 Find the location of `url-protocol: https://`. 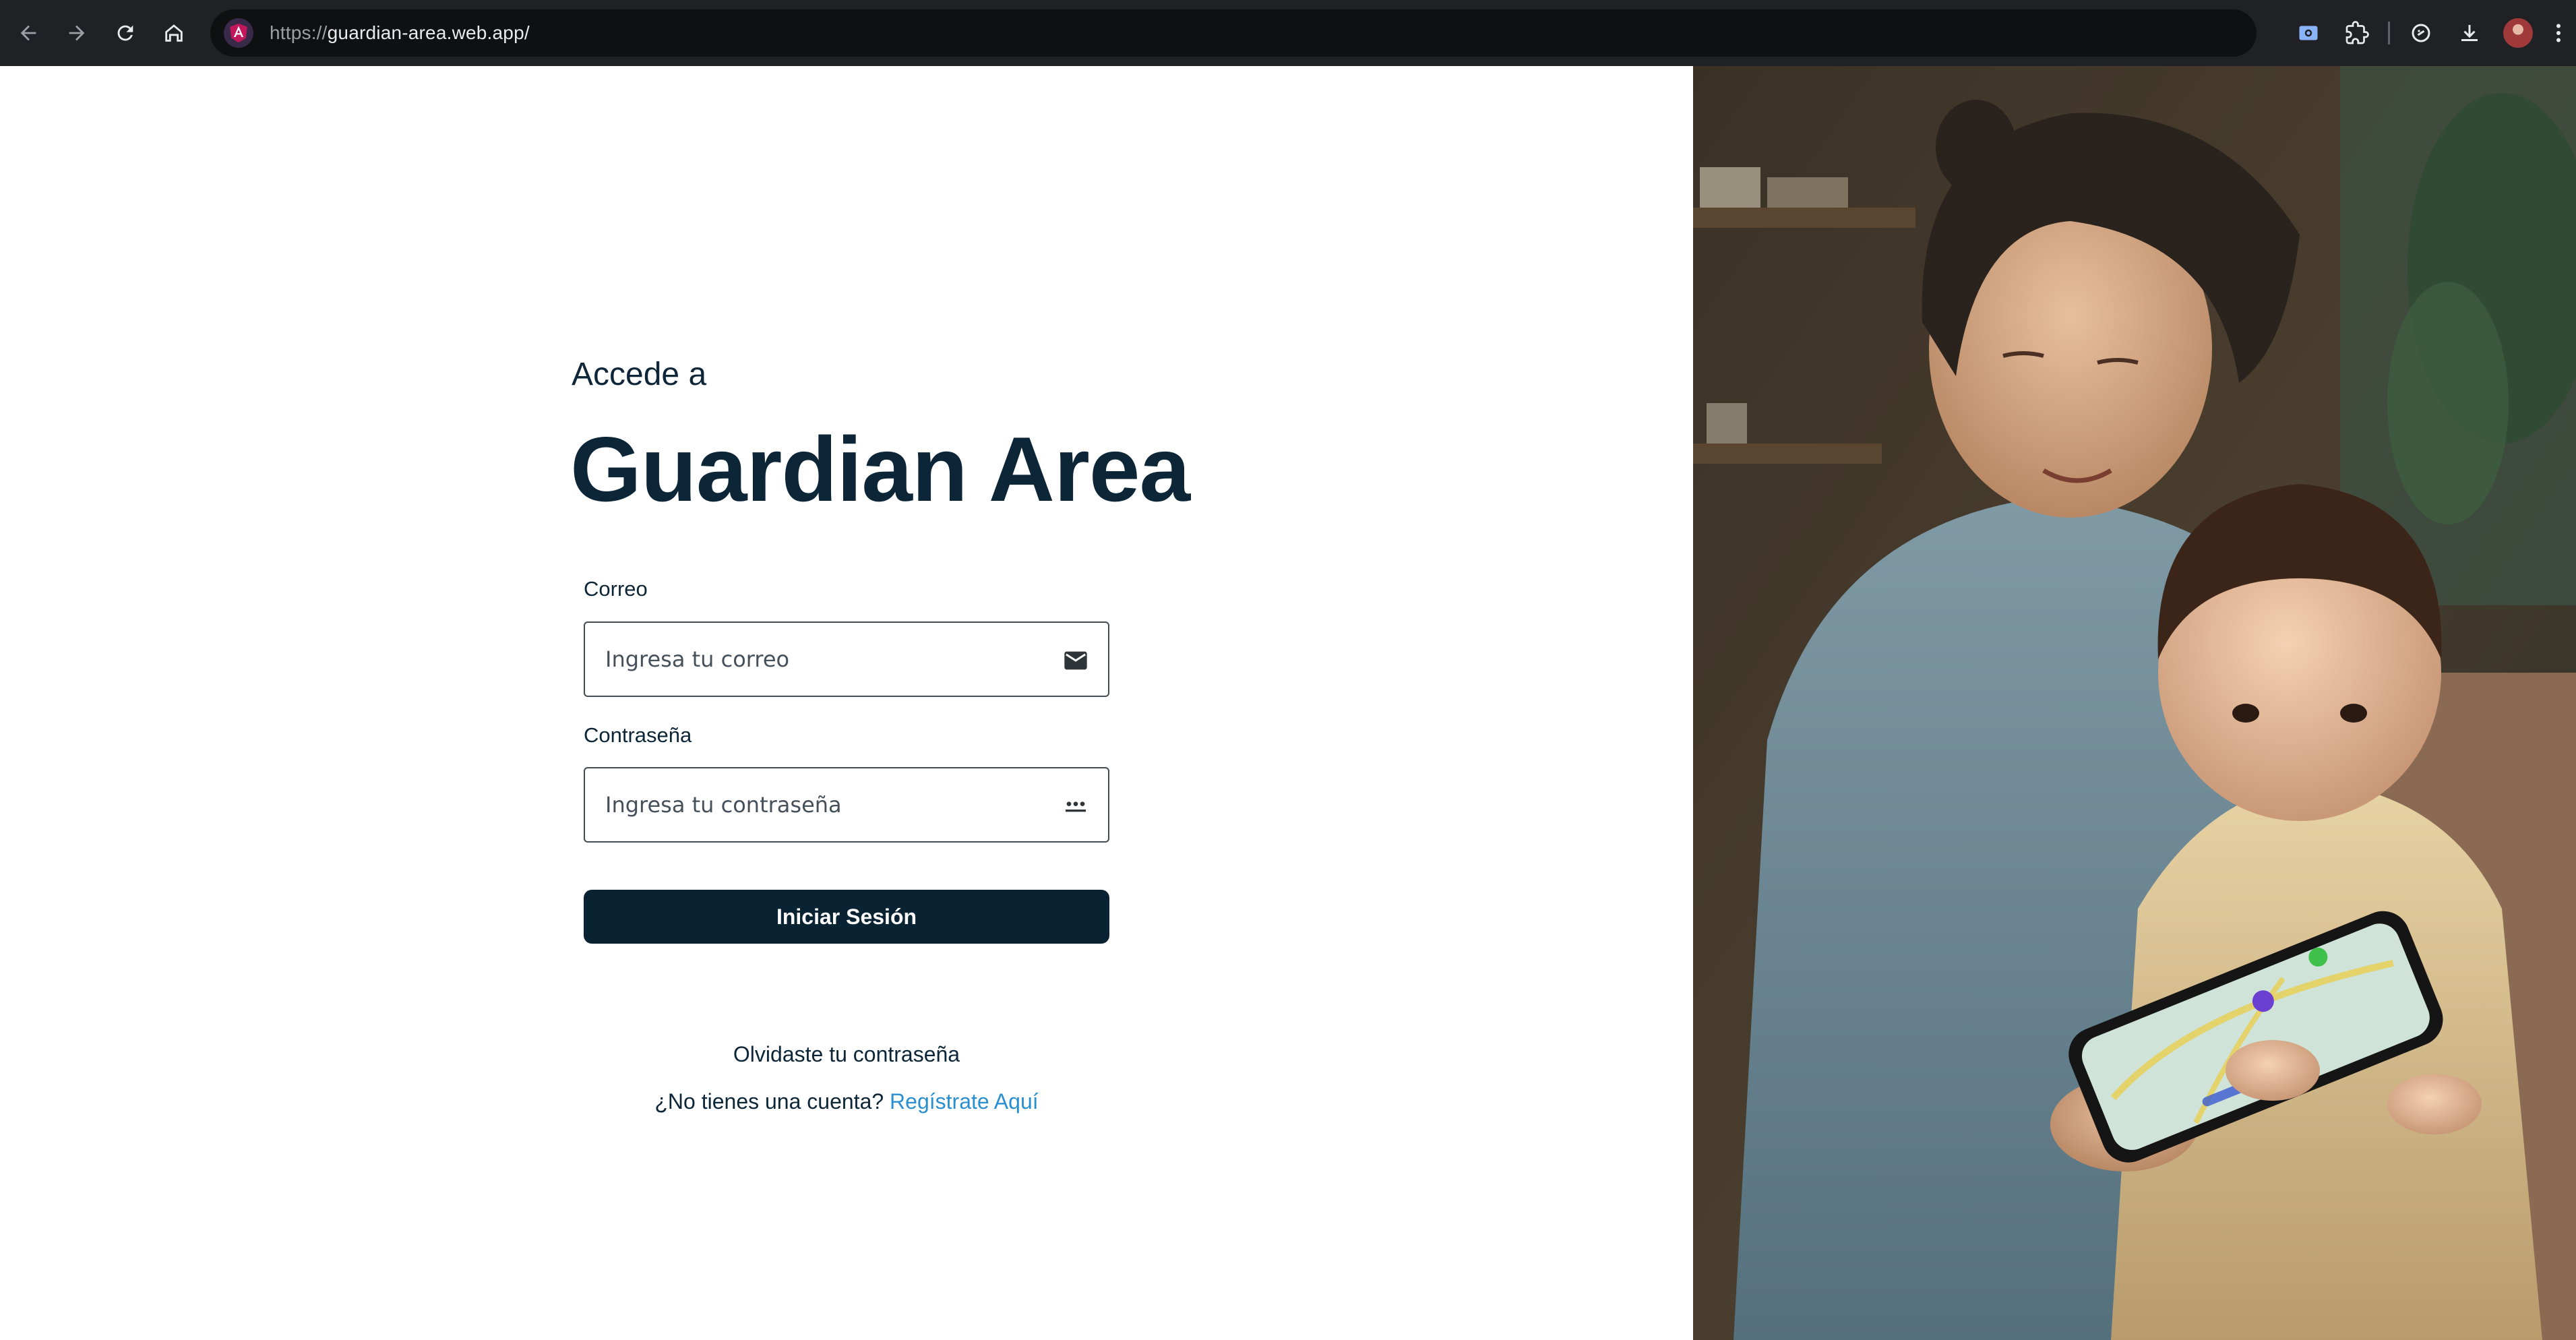

url-protocol: https:// is located at coordinates (299, 32).